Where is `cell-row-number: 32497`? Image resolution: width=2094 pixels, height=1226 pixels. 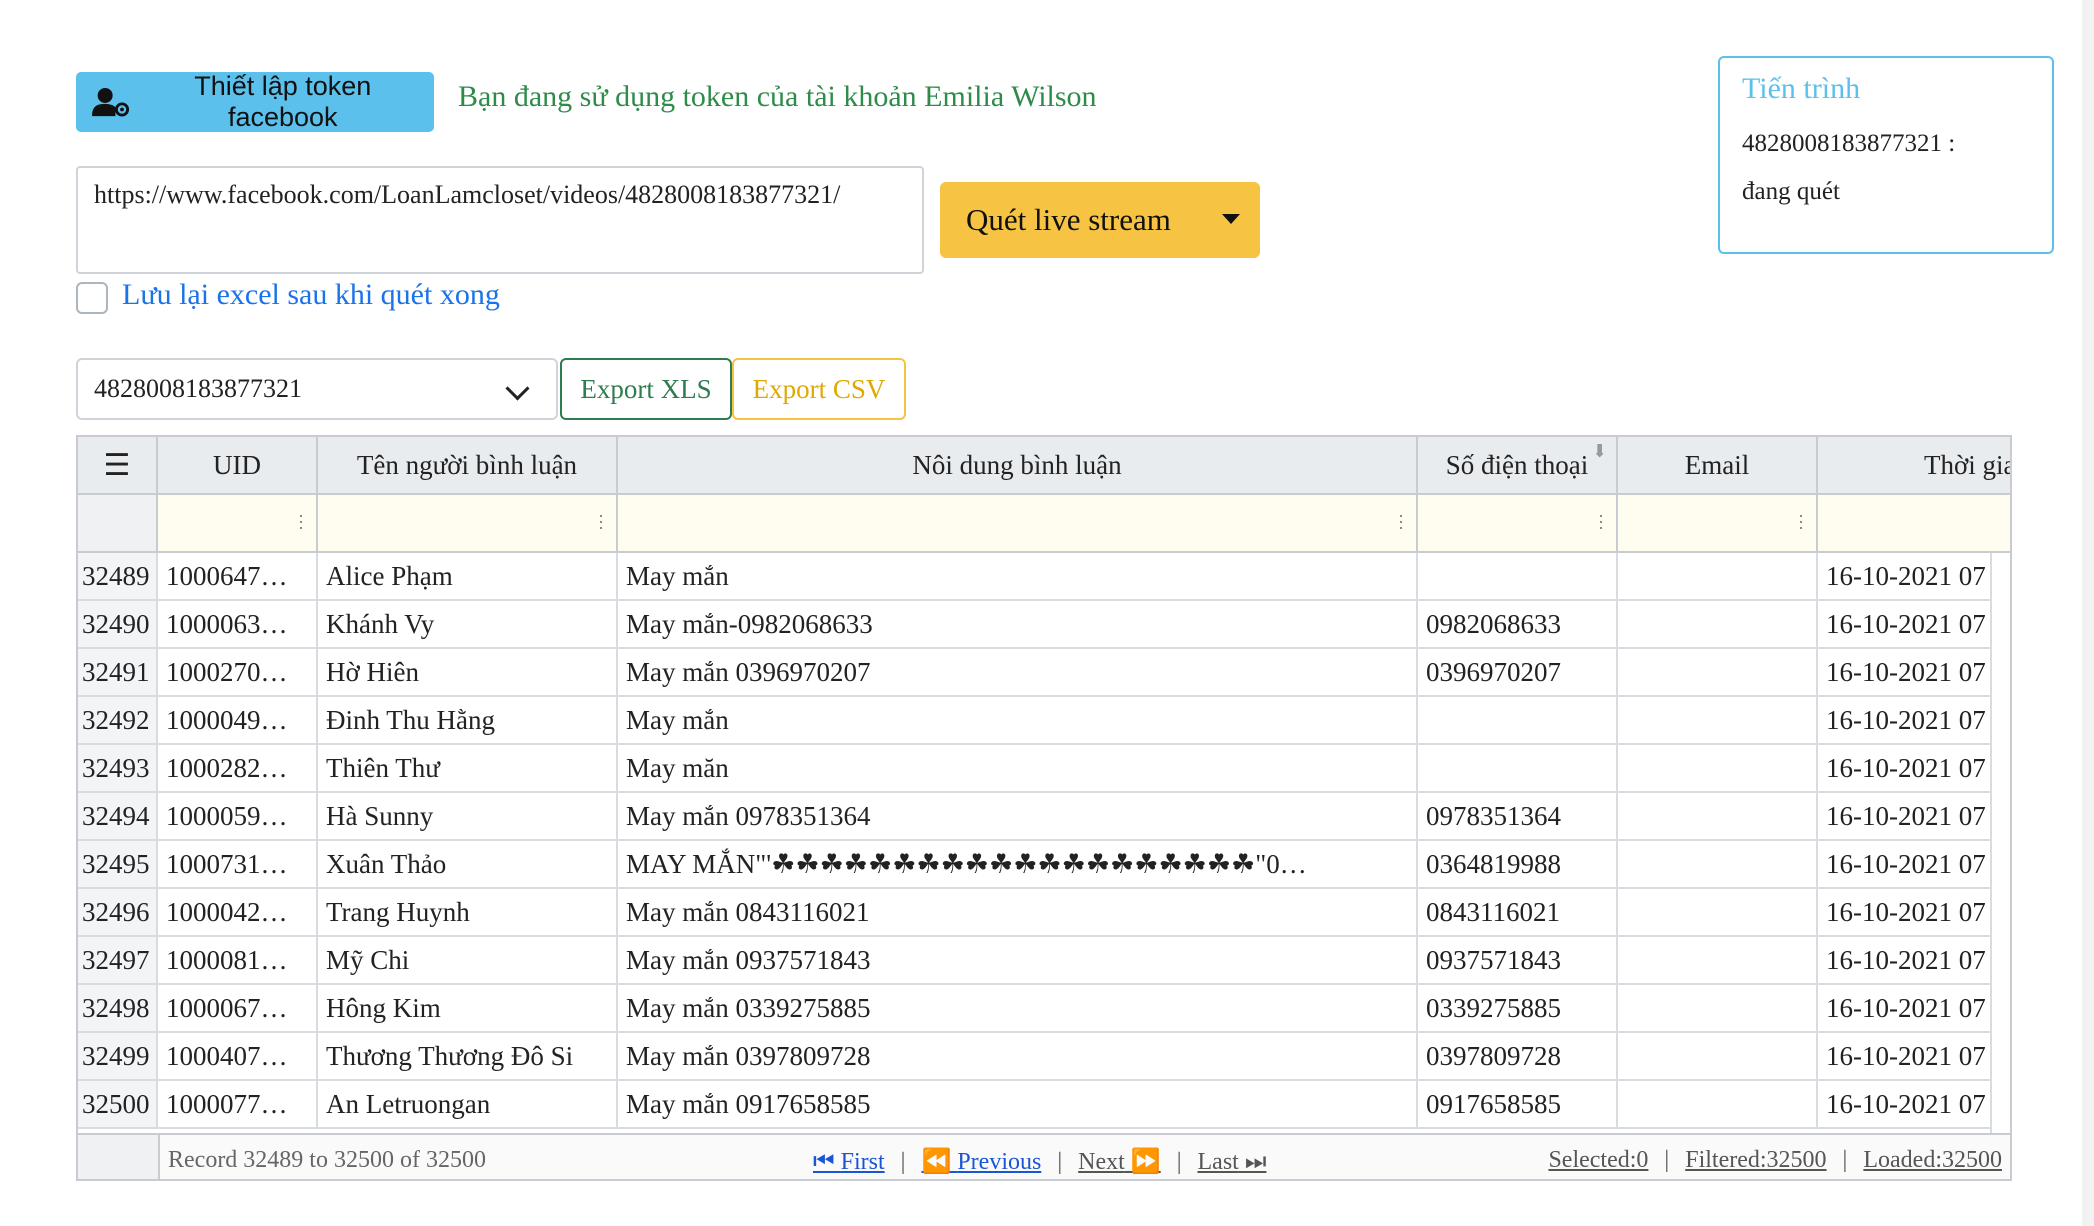
cell-row-number: 32497 is located at coordinates (118, 961).